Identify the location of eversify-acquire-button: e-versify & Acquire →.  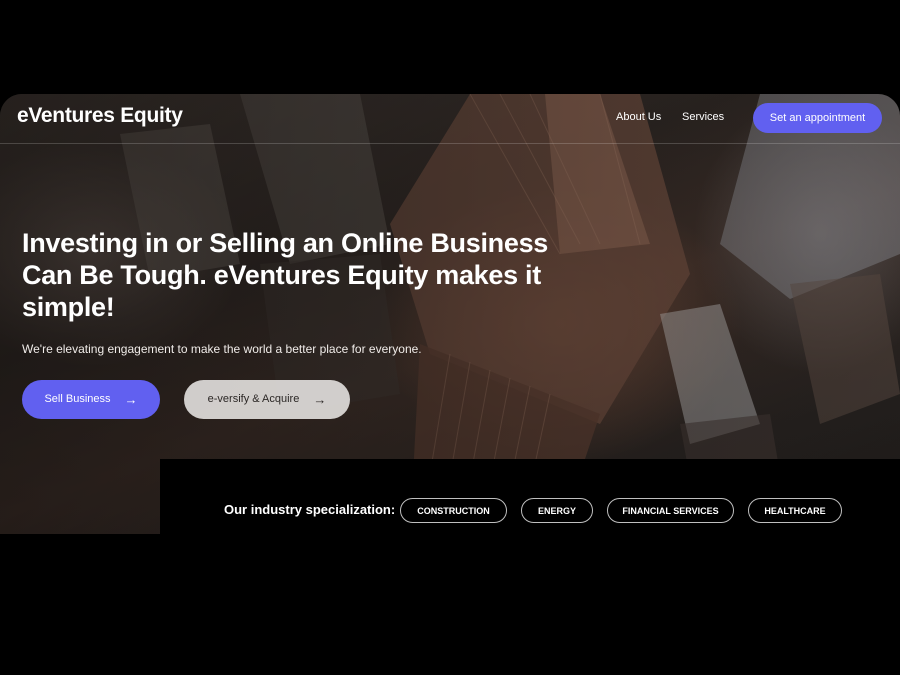
(267, 399).